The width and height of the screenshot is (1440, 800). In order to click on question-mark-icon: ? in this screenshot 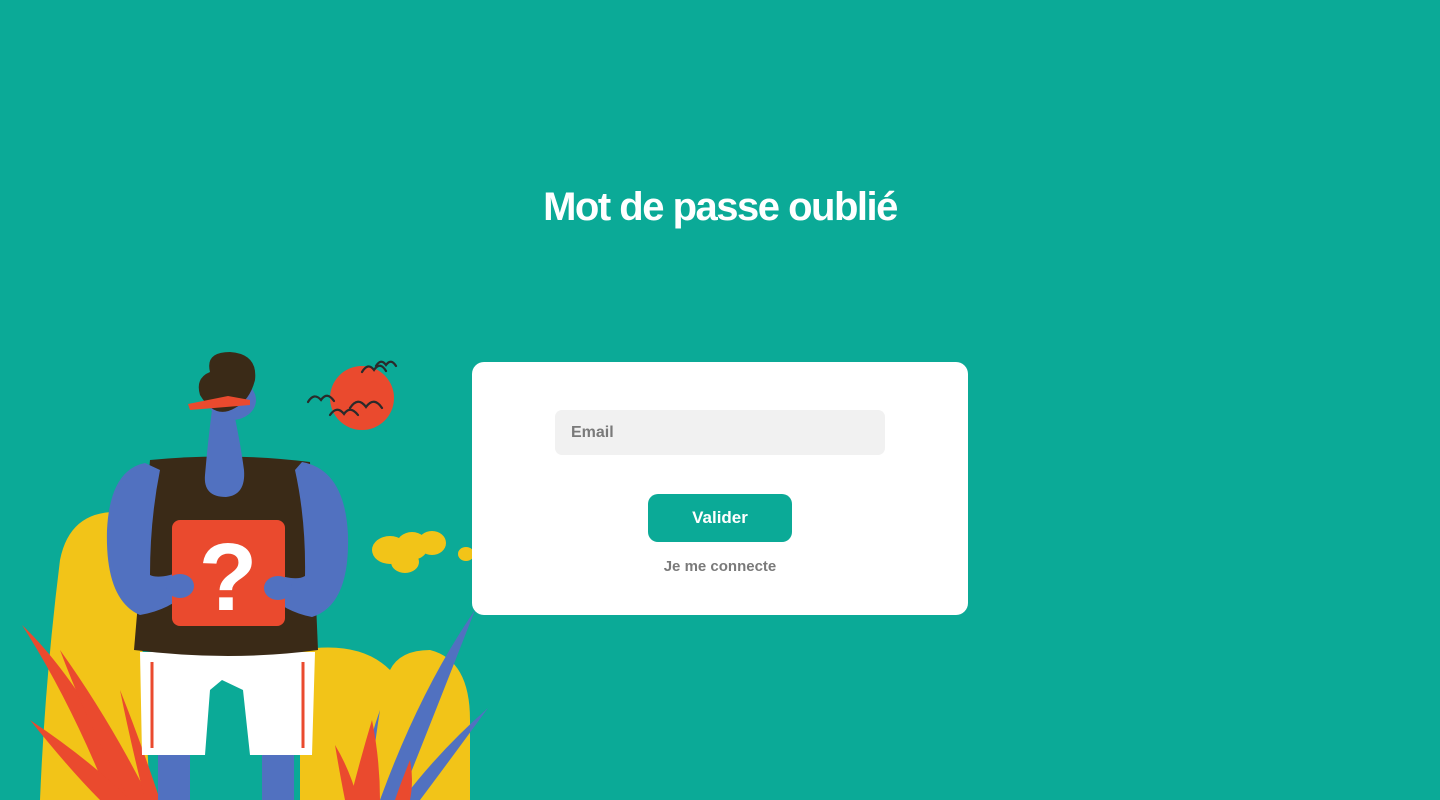, I will do `click(228, 577)`.